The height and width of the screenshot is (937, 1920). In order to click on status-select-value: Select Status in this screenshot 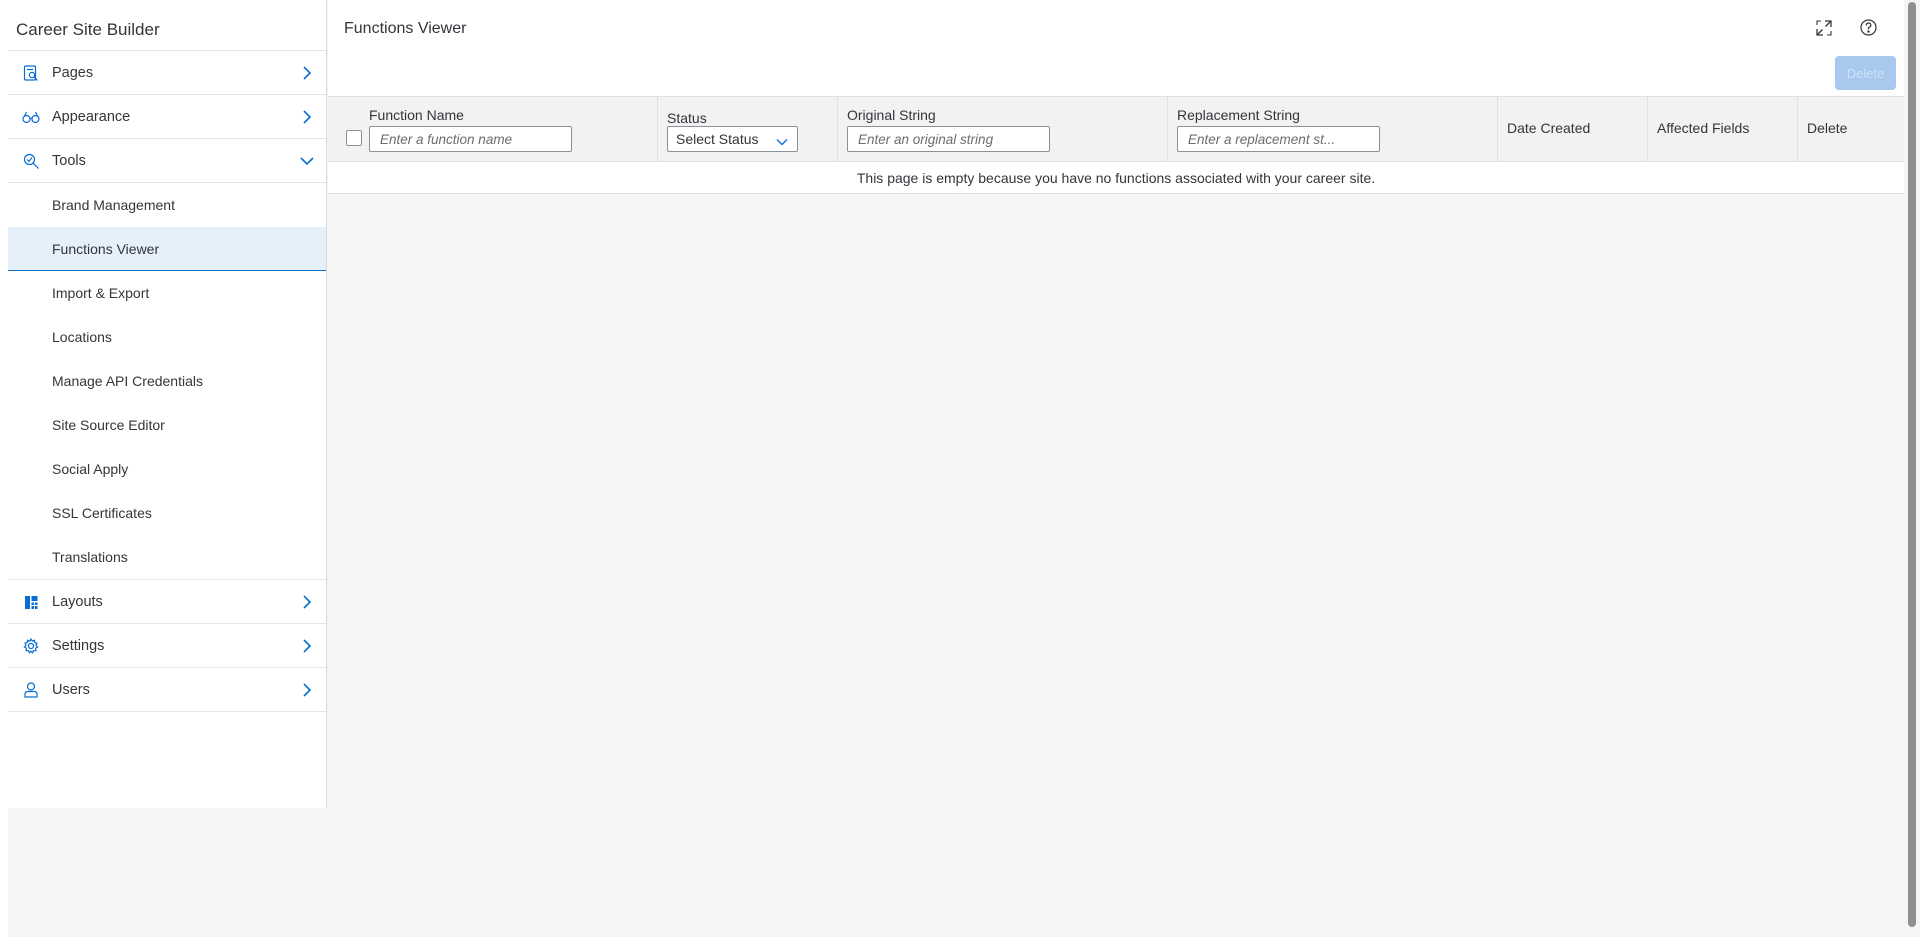, I will do `click(717, 139)`.